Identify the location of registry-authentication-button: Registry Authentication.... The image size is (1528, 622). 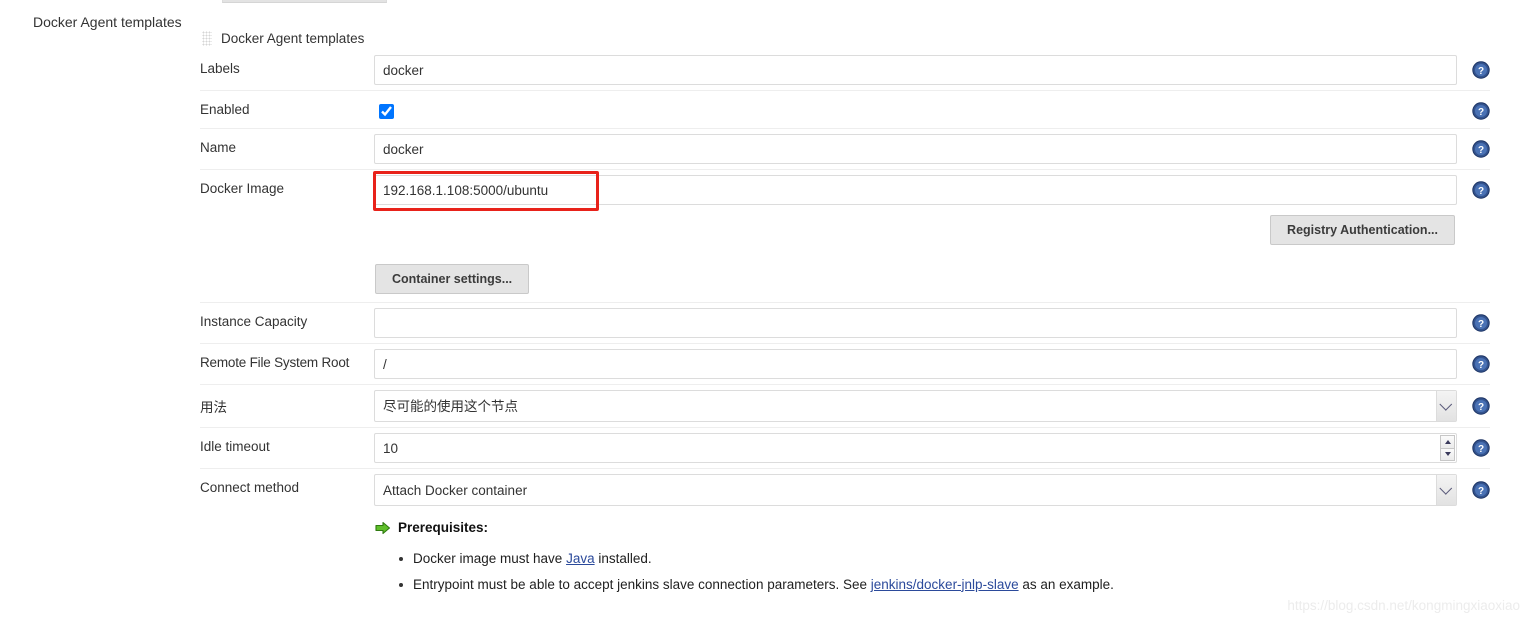
(1362, 230).